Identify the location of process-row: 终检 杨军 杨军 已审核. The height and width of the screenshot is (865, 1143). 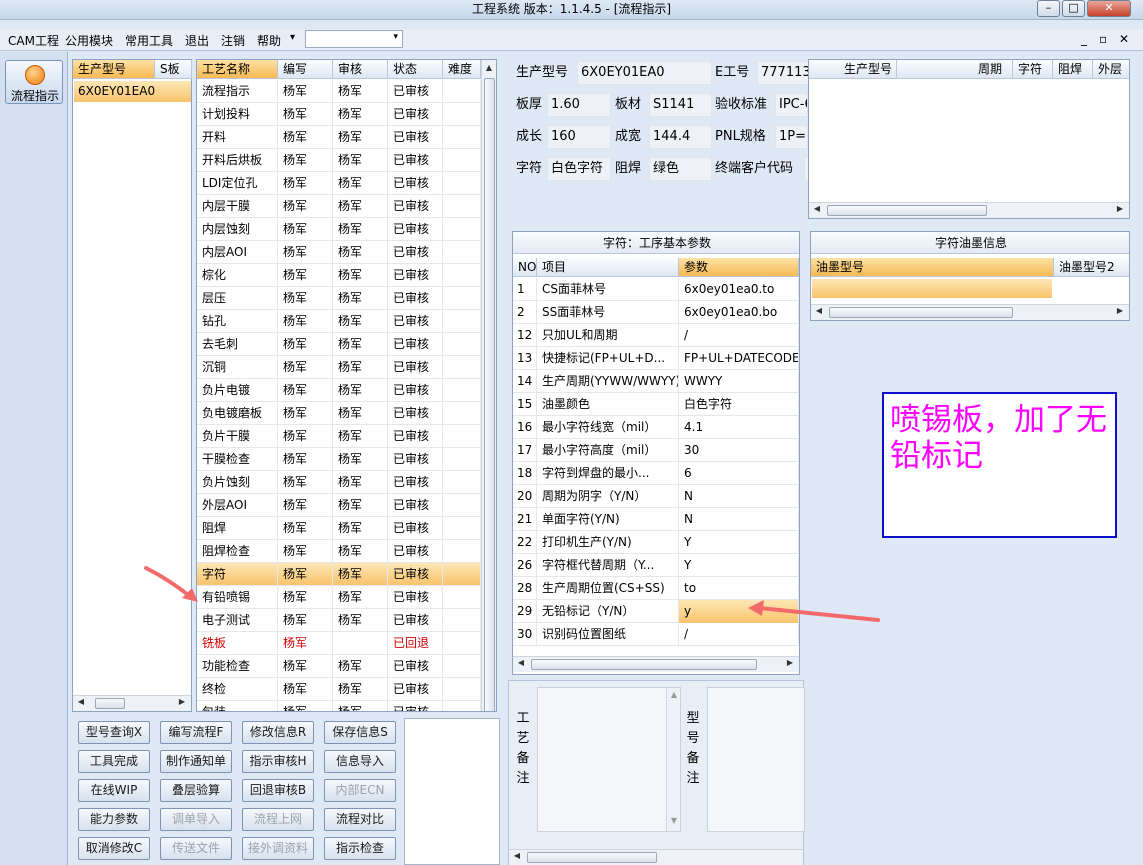
(339, 689).